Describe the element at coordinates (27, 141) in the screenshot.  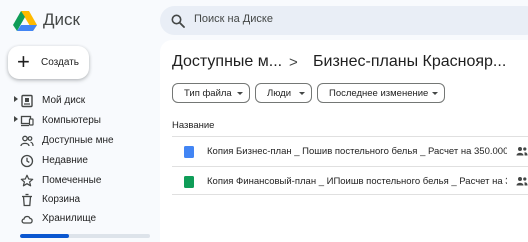
I see `shared-with-me-icon` at that location.